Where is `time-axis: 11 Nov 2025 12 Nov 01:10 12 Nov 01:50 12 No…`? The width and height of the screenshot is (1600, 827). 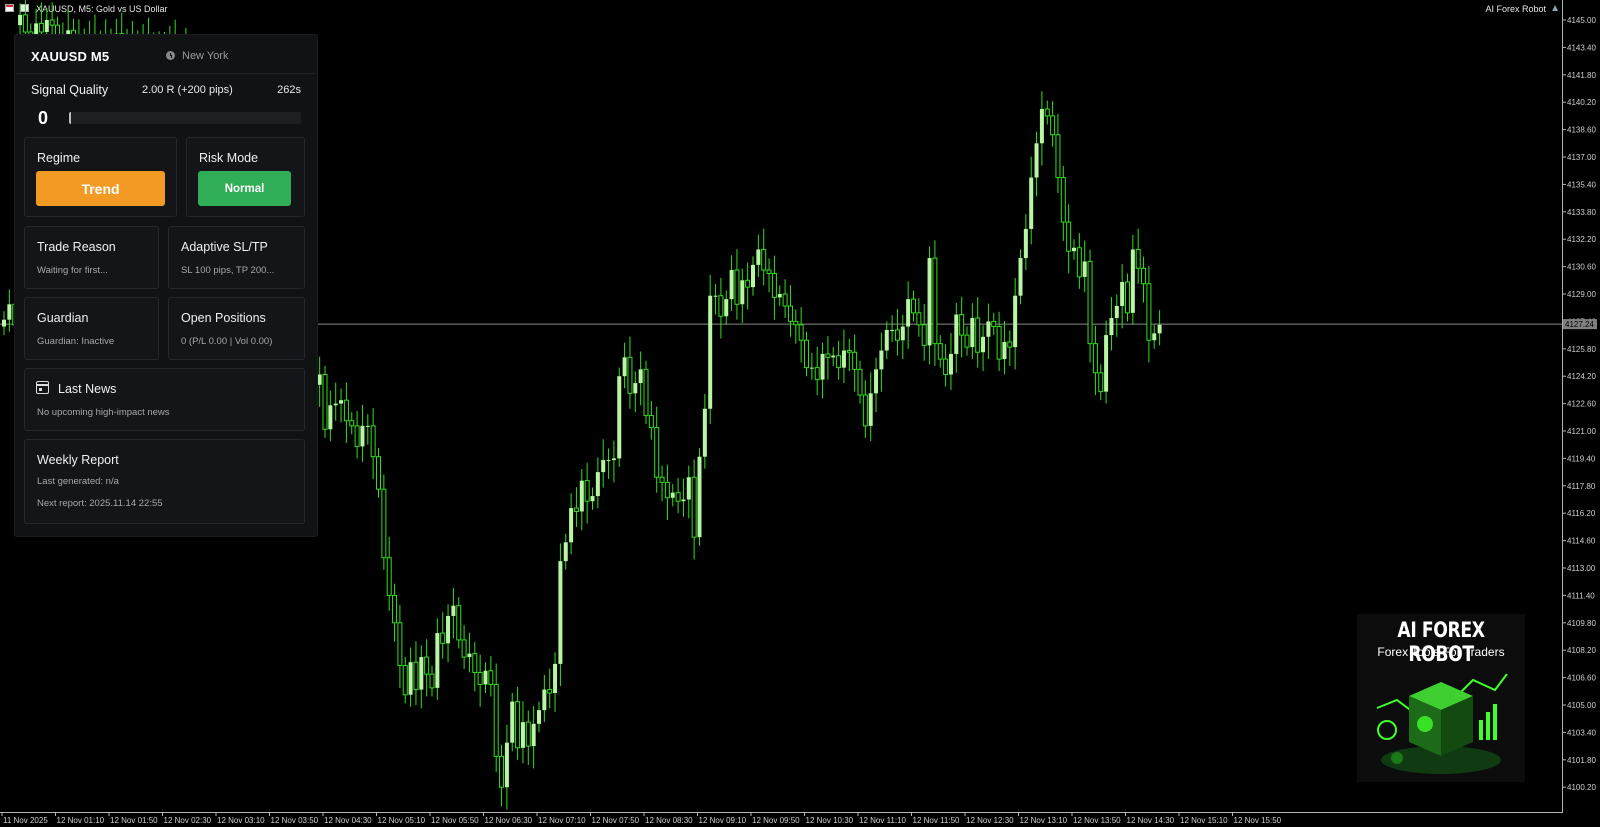 time-axis: 11 Nov 2025 12 Nov 01:10 12 Nov 01:50 12 No… is located at coordinates (781, 818).